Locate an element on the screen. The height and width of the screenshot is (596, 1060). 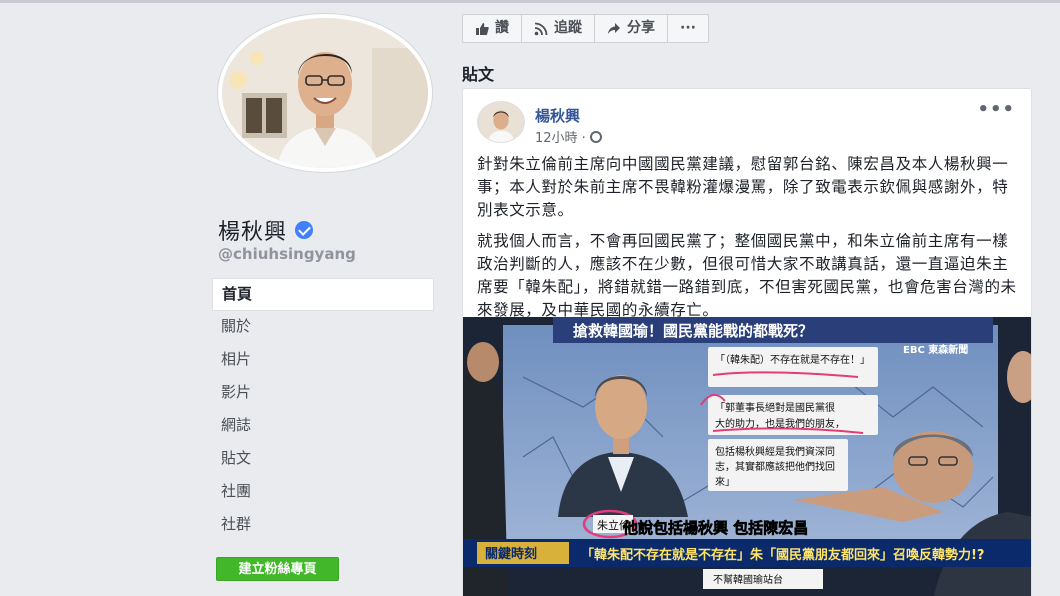
follow-label: 追蹤 is located at coordinates (568, 28).